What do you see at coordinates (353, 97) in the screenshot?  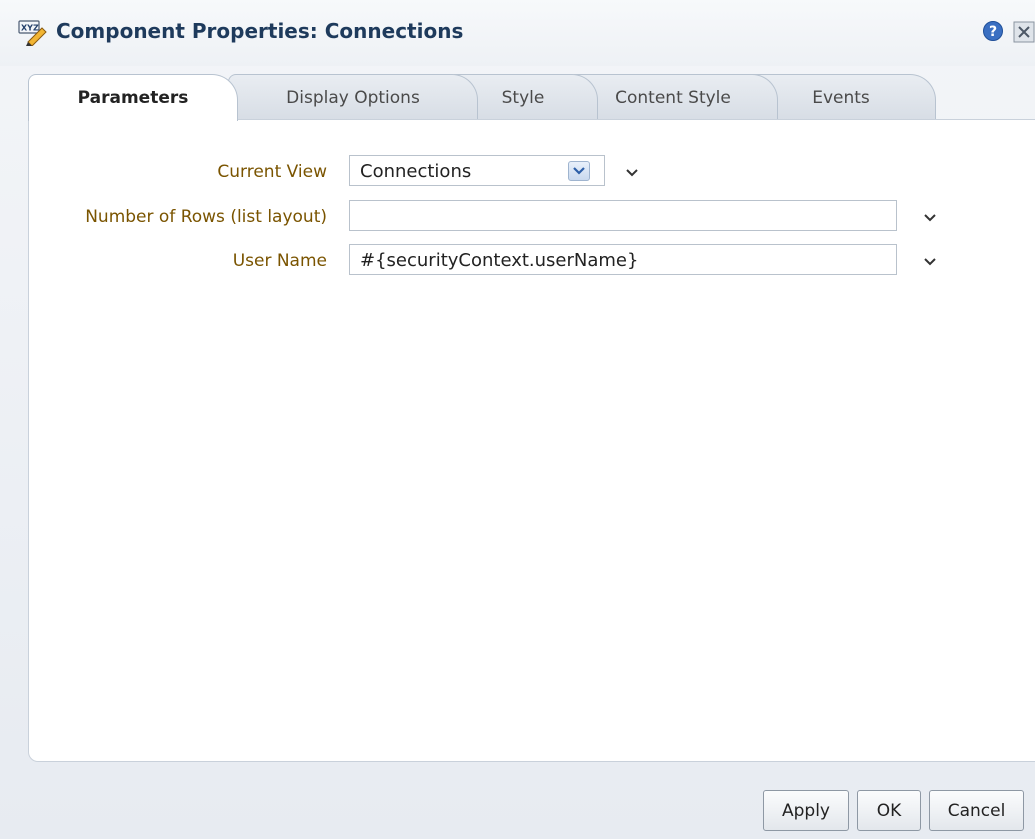 I see `tab-display-options: Display Options` at bounding box center [353, 97].